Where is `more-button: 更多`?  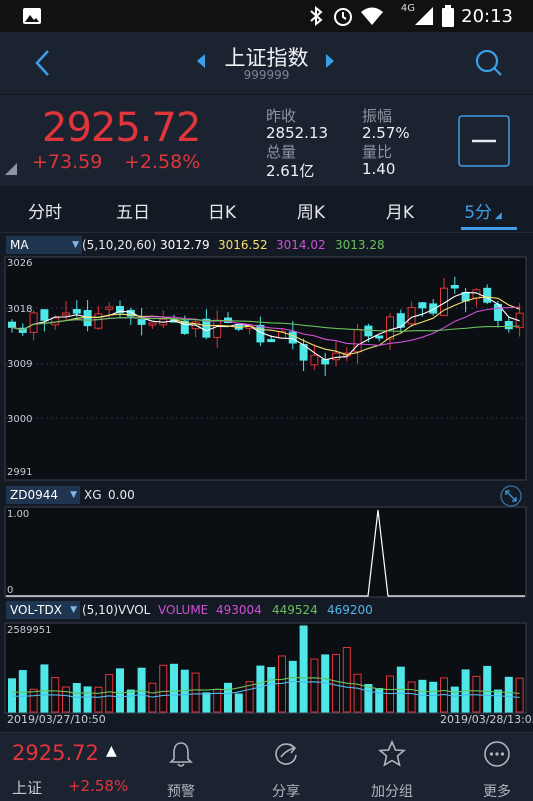
more-button: 更多 is located at coordinates (495, 770).